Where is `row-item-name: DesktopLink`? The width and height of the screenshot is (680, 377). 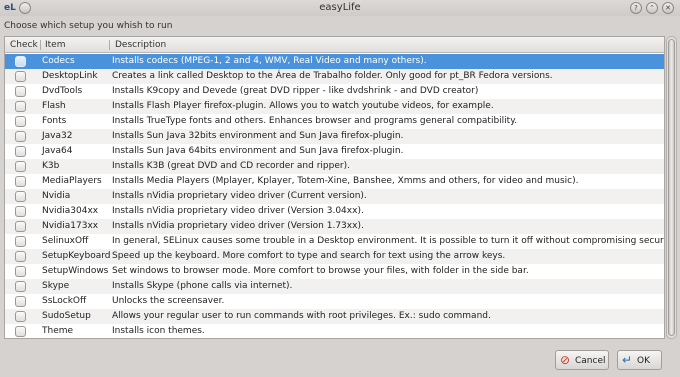 row-item-name: DesktopLink is located at coordinates (70, 76).